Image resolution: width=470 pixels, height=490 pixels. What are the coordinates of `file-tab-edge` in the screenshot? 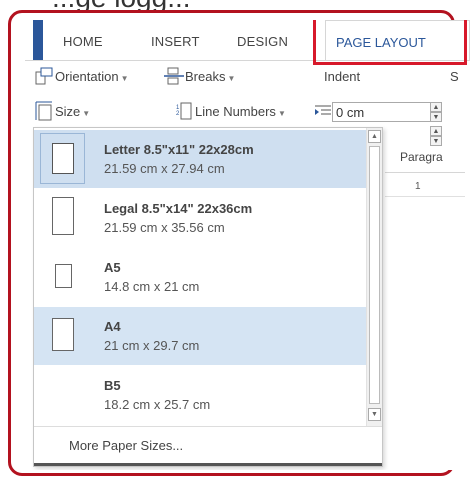 It's located at (38, 40).